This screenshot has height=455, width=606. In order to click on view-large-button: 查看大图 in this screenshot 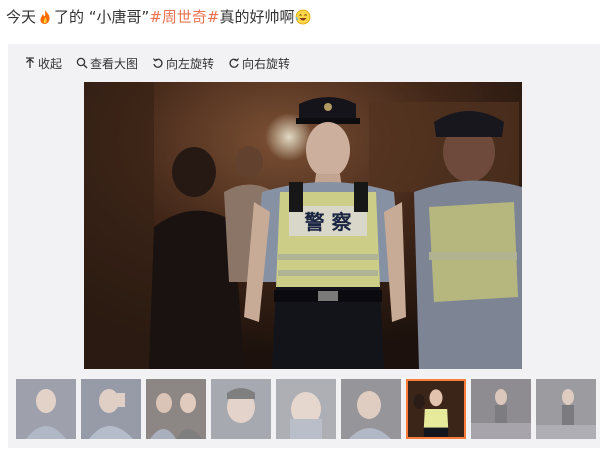, I will do `click(107, 63)`.